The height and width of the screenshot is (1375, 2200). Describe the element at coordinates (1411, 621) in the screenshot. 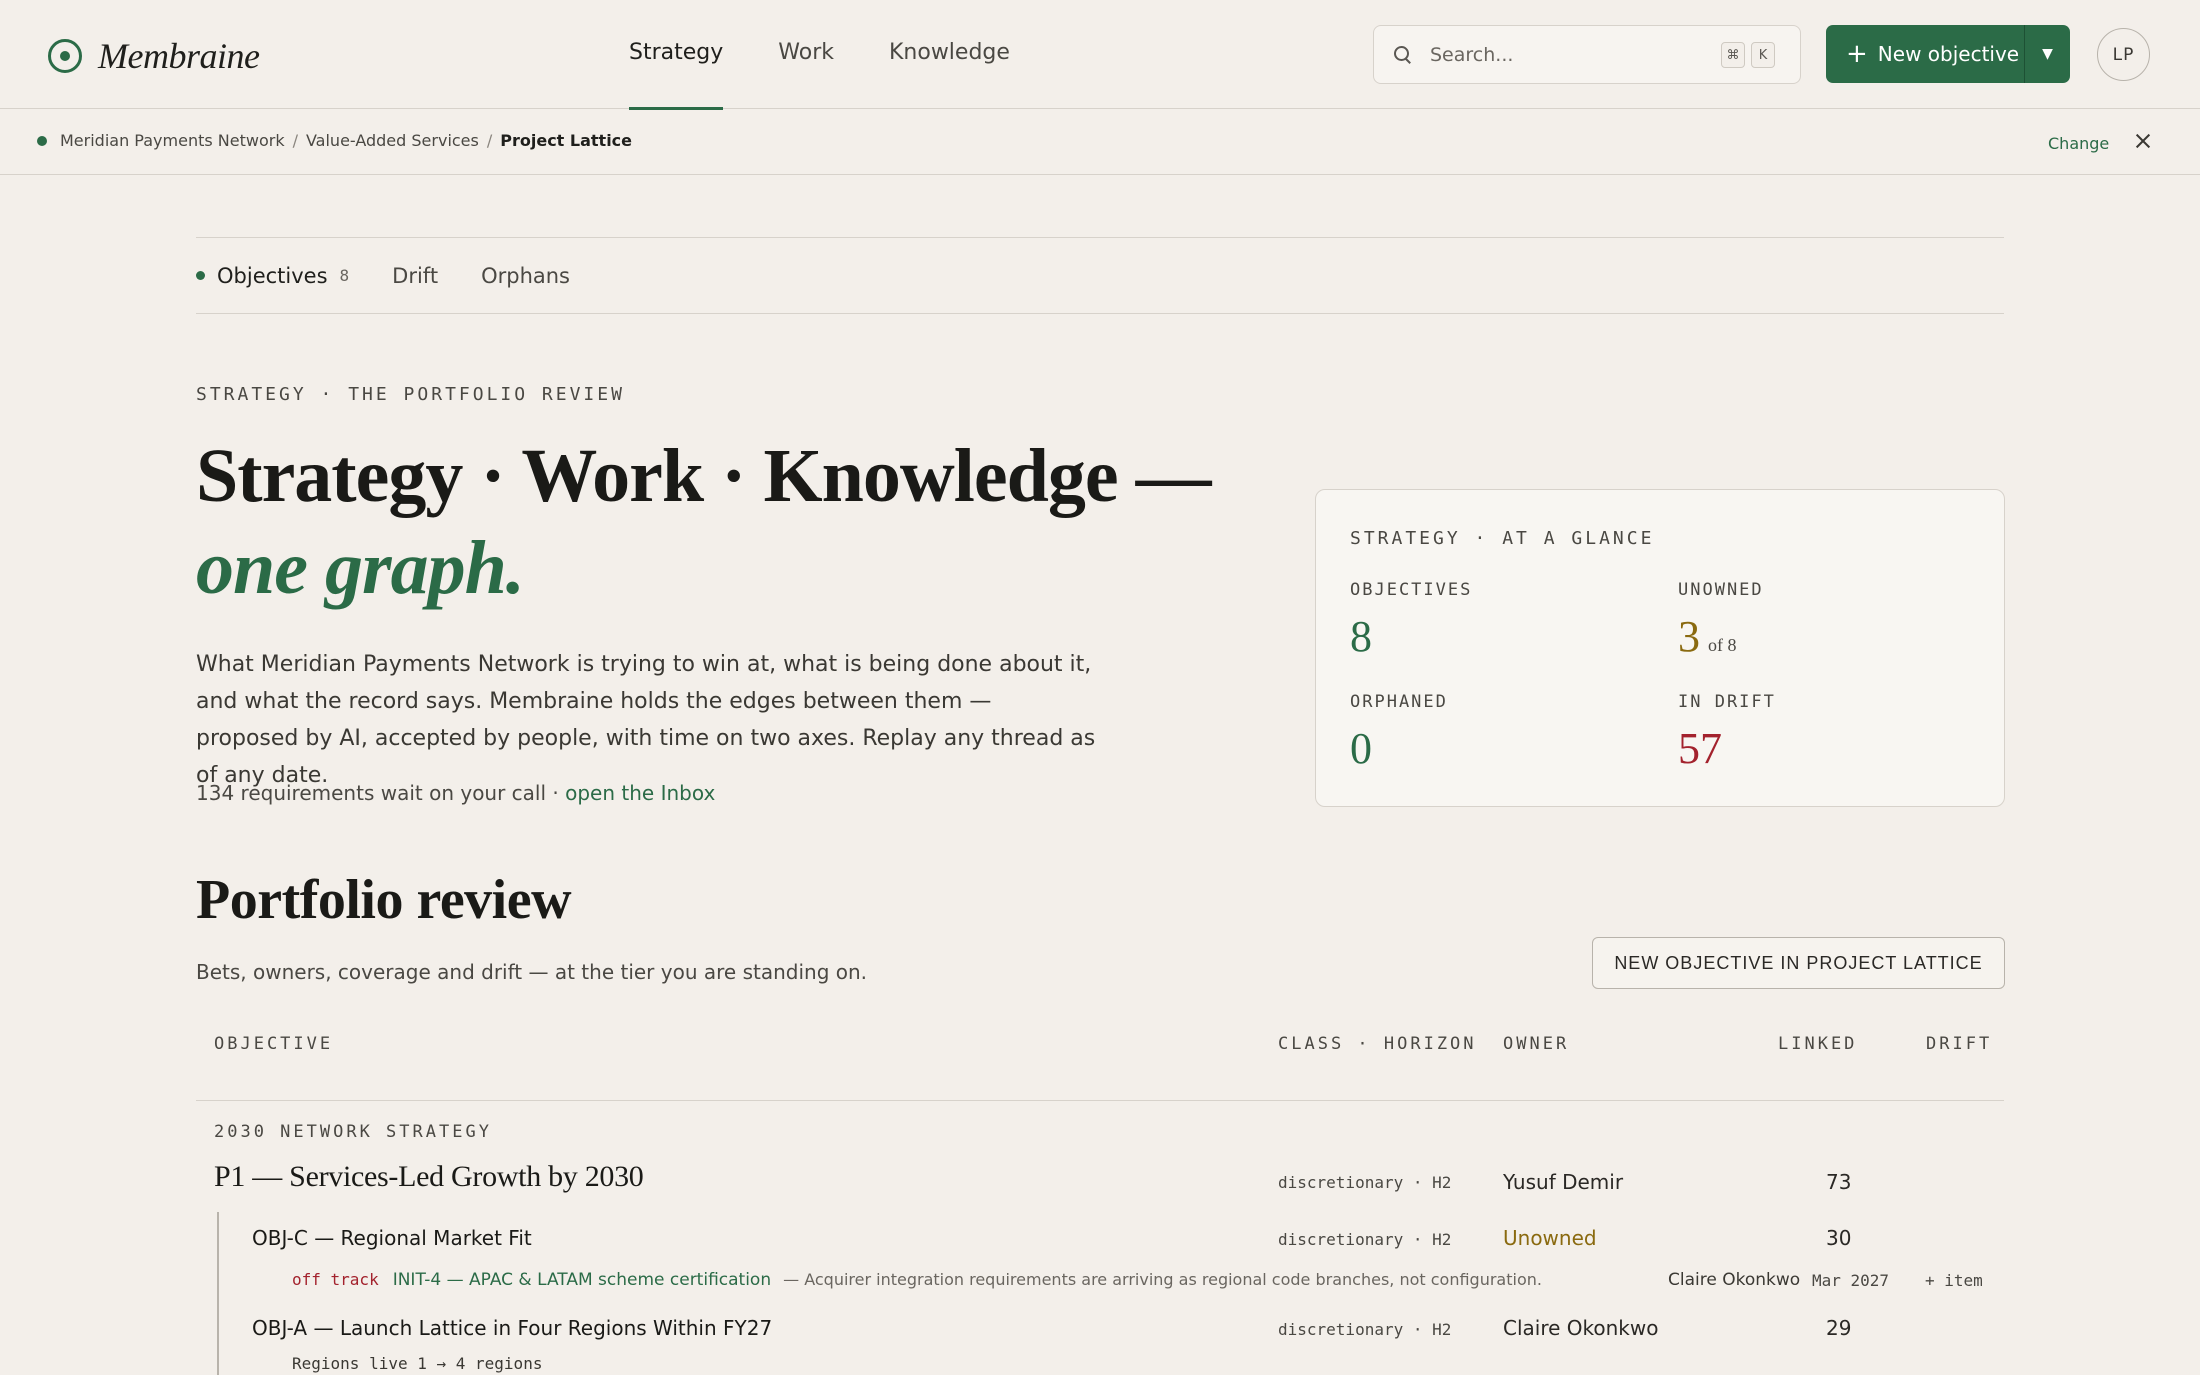

I see `stat-objectives: OBJECTIVES 8` at that location.